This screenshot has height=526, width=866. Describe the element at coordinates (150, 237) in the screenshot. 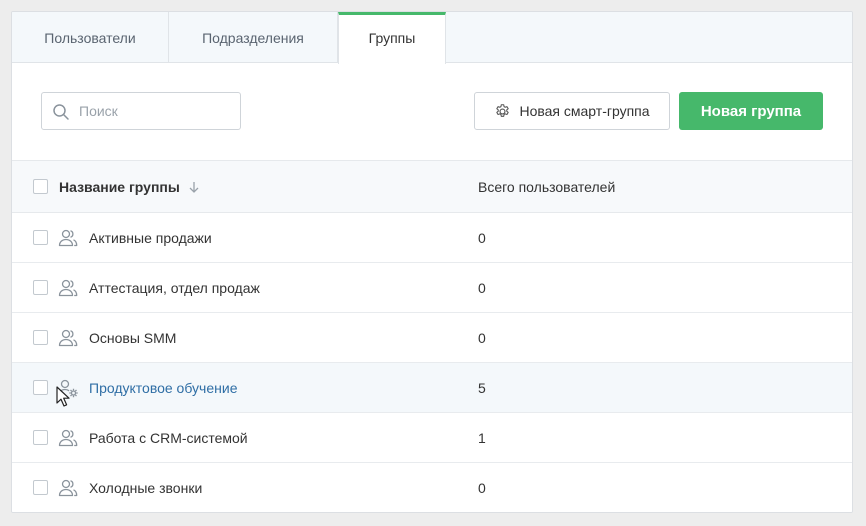

I see `group-name-link: Активные продажи` at that location.